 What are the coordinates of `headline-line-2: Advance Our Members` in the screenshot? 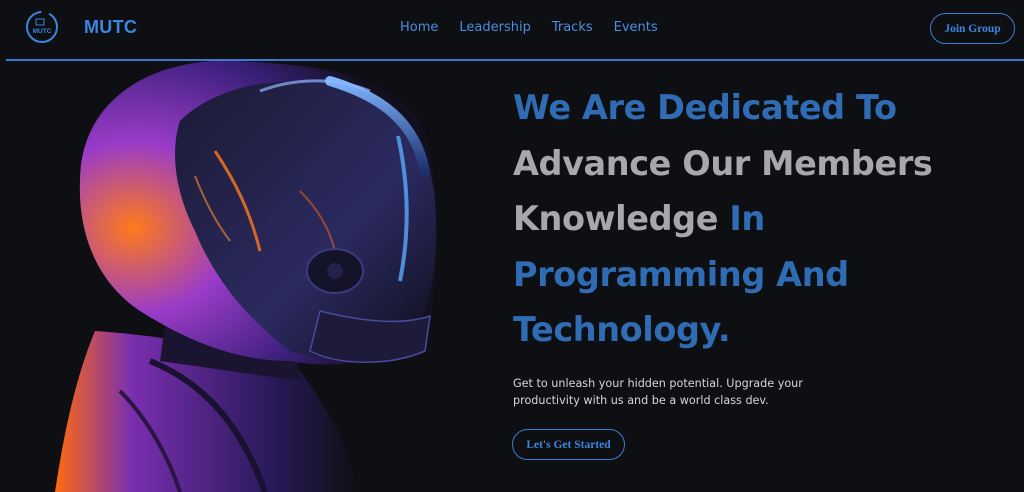 It's located at (723, 163).